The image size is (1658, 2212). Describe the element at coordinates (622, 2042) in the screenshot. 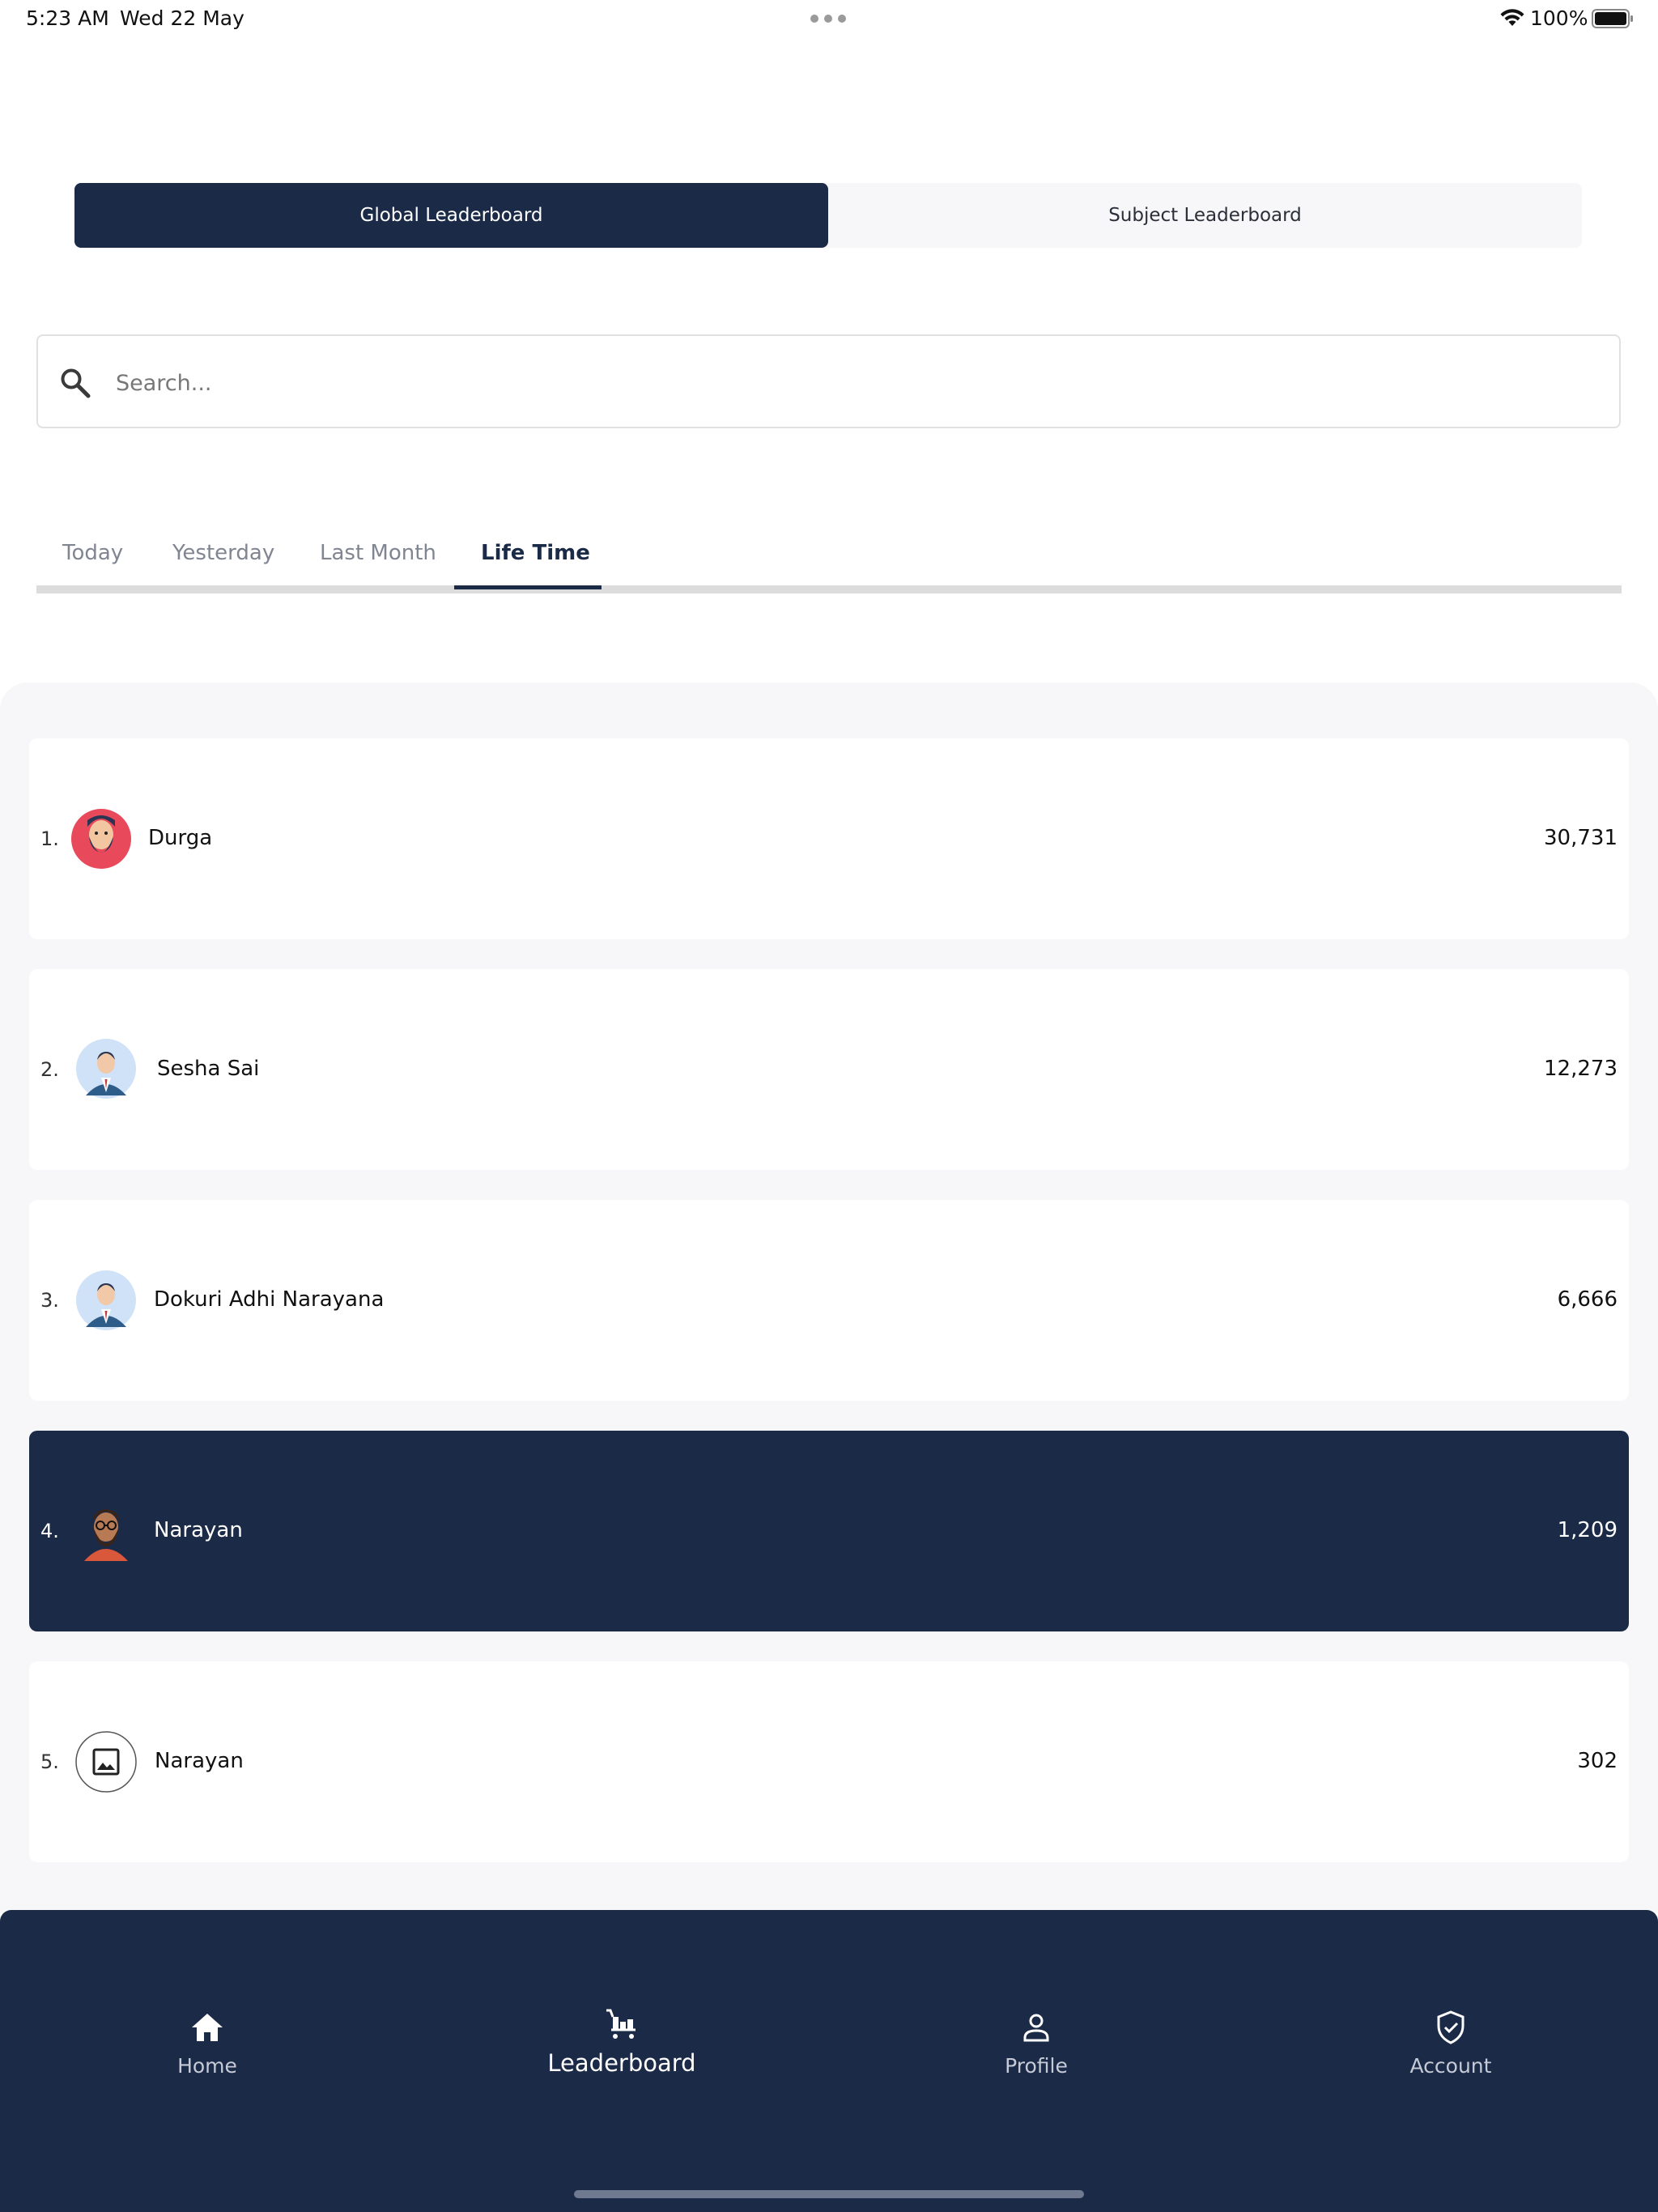

I see `nav-leaderboard: Leaderboard` at that location.